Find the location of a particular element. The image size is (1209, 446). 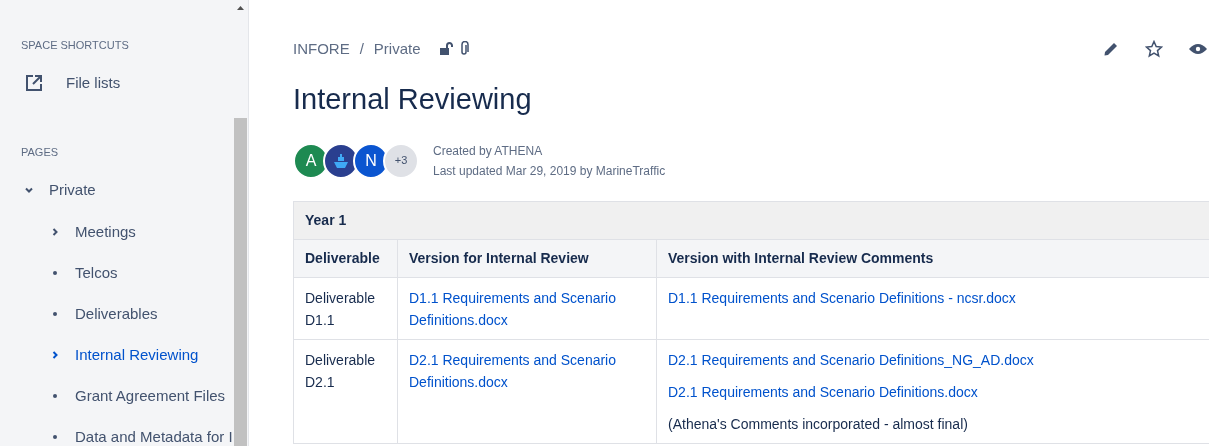

file-link: D2.1 Requirements and Scenario Definitions_NG_AD.docx is located at coordinates (938, 359).